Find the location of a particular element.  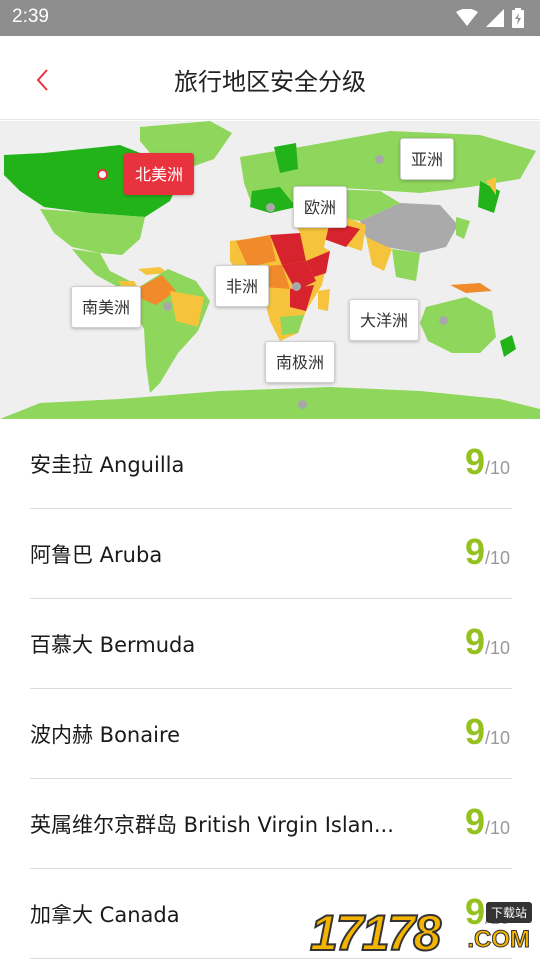

status-bar: 2:39 is located at coordinates (270, 18).